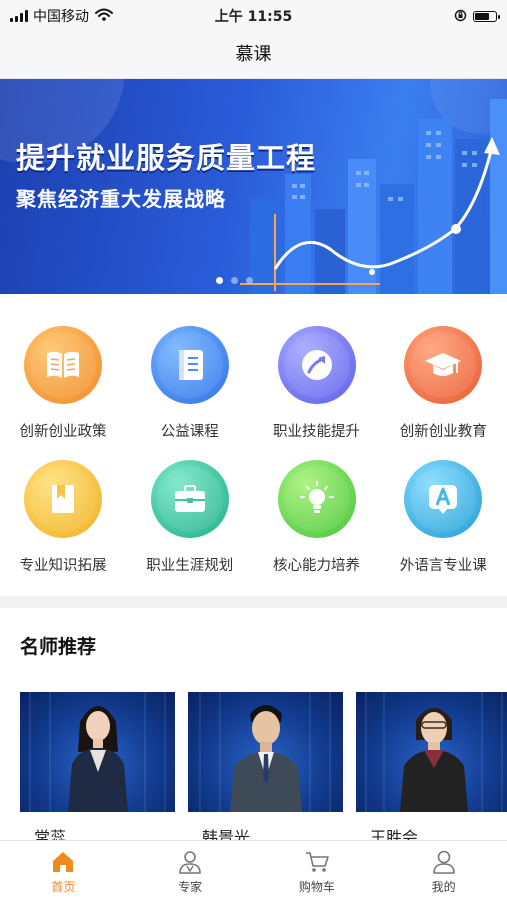 This screenshot has height=901, width=507. What do you see at coordinates (190, 862) in the screenshot?
I see `expert-icon` at bounding box center [190, 862].